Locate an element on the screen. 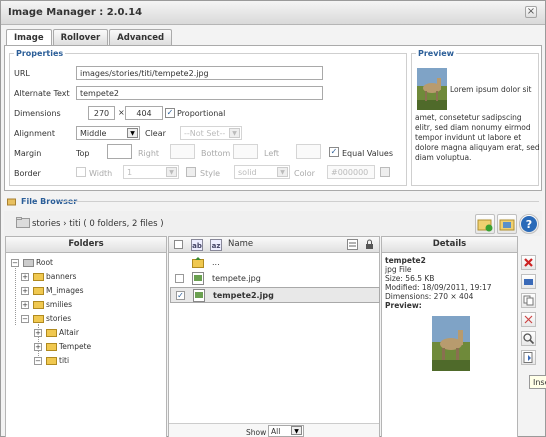 The height and width of the screenshot is (437, 546). tree-item-root: − Root is located at coordinates (81, 263).